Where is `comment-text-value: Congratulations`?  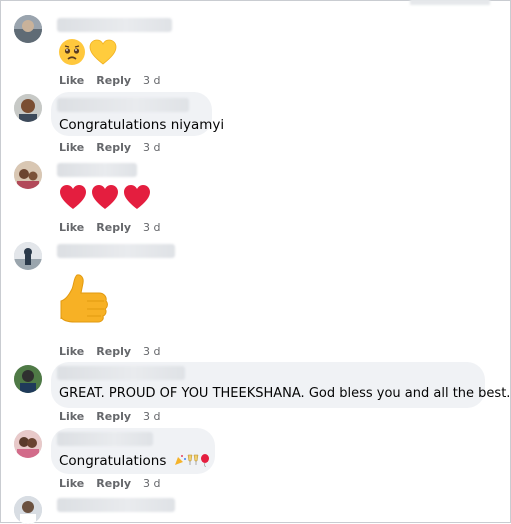
comment-text-value: Congratulations is located at coordinates (113, 461).